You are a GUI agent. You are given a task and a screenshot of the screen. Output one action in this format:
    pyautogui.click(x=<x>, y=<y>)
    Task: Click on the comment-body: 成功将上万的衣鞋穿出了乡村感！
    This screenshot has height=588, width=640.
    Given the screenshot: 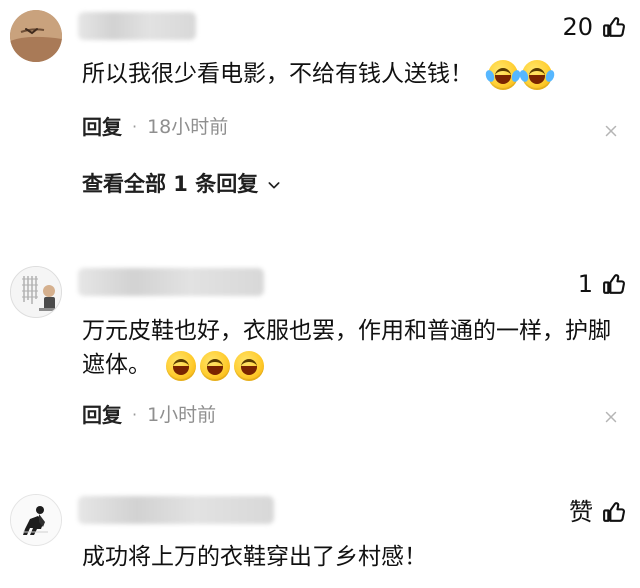 What is the action you would take?
    pyautogui.click(x=254, y=557)
    